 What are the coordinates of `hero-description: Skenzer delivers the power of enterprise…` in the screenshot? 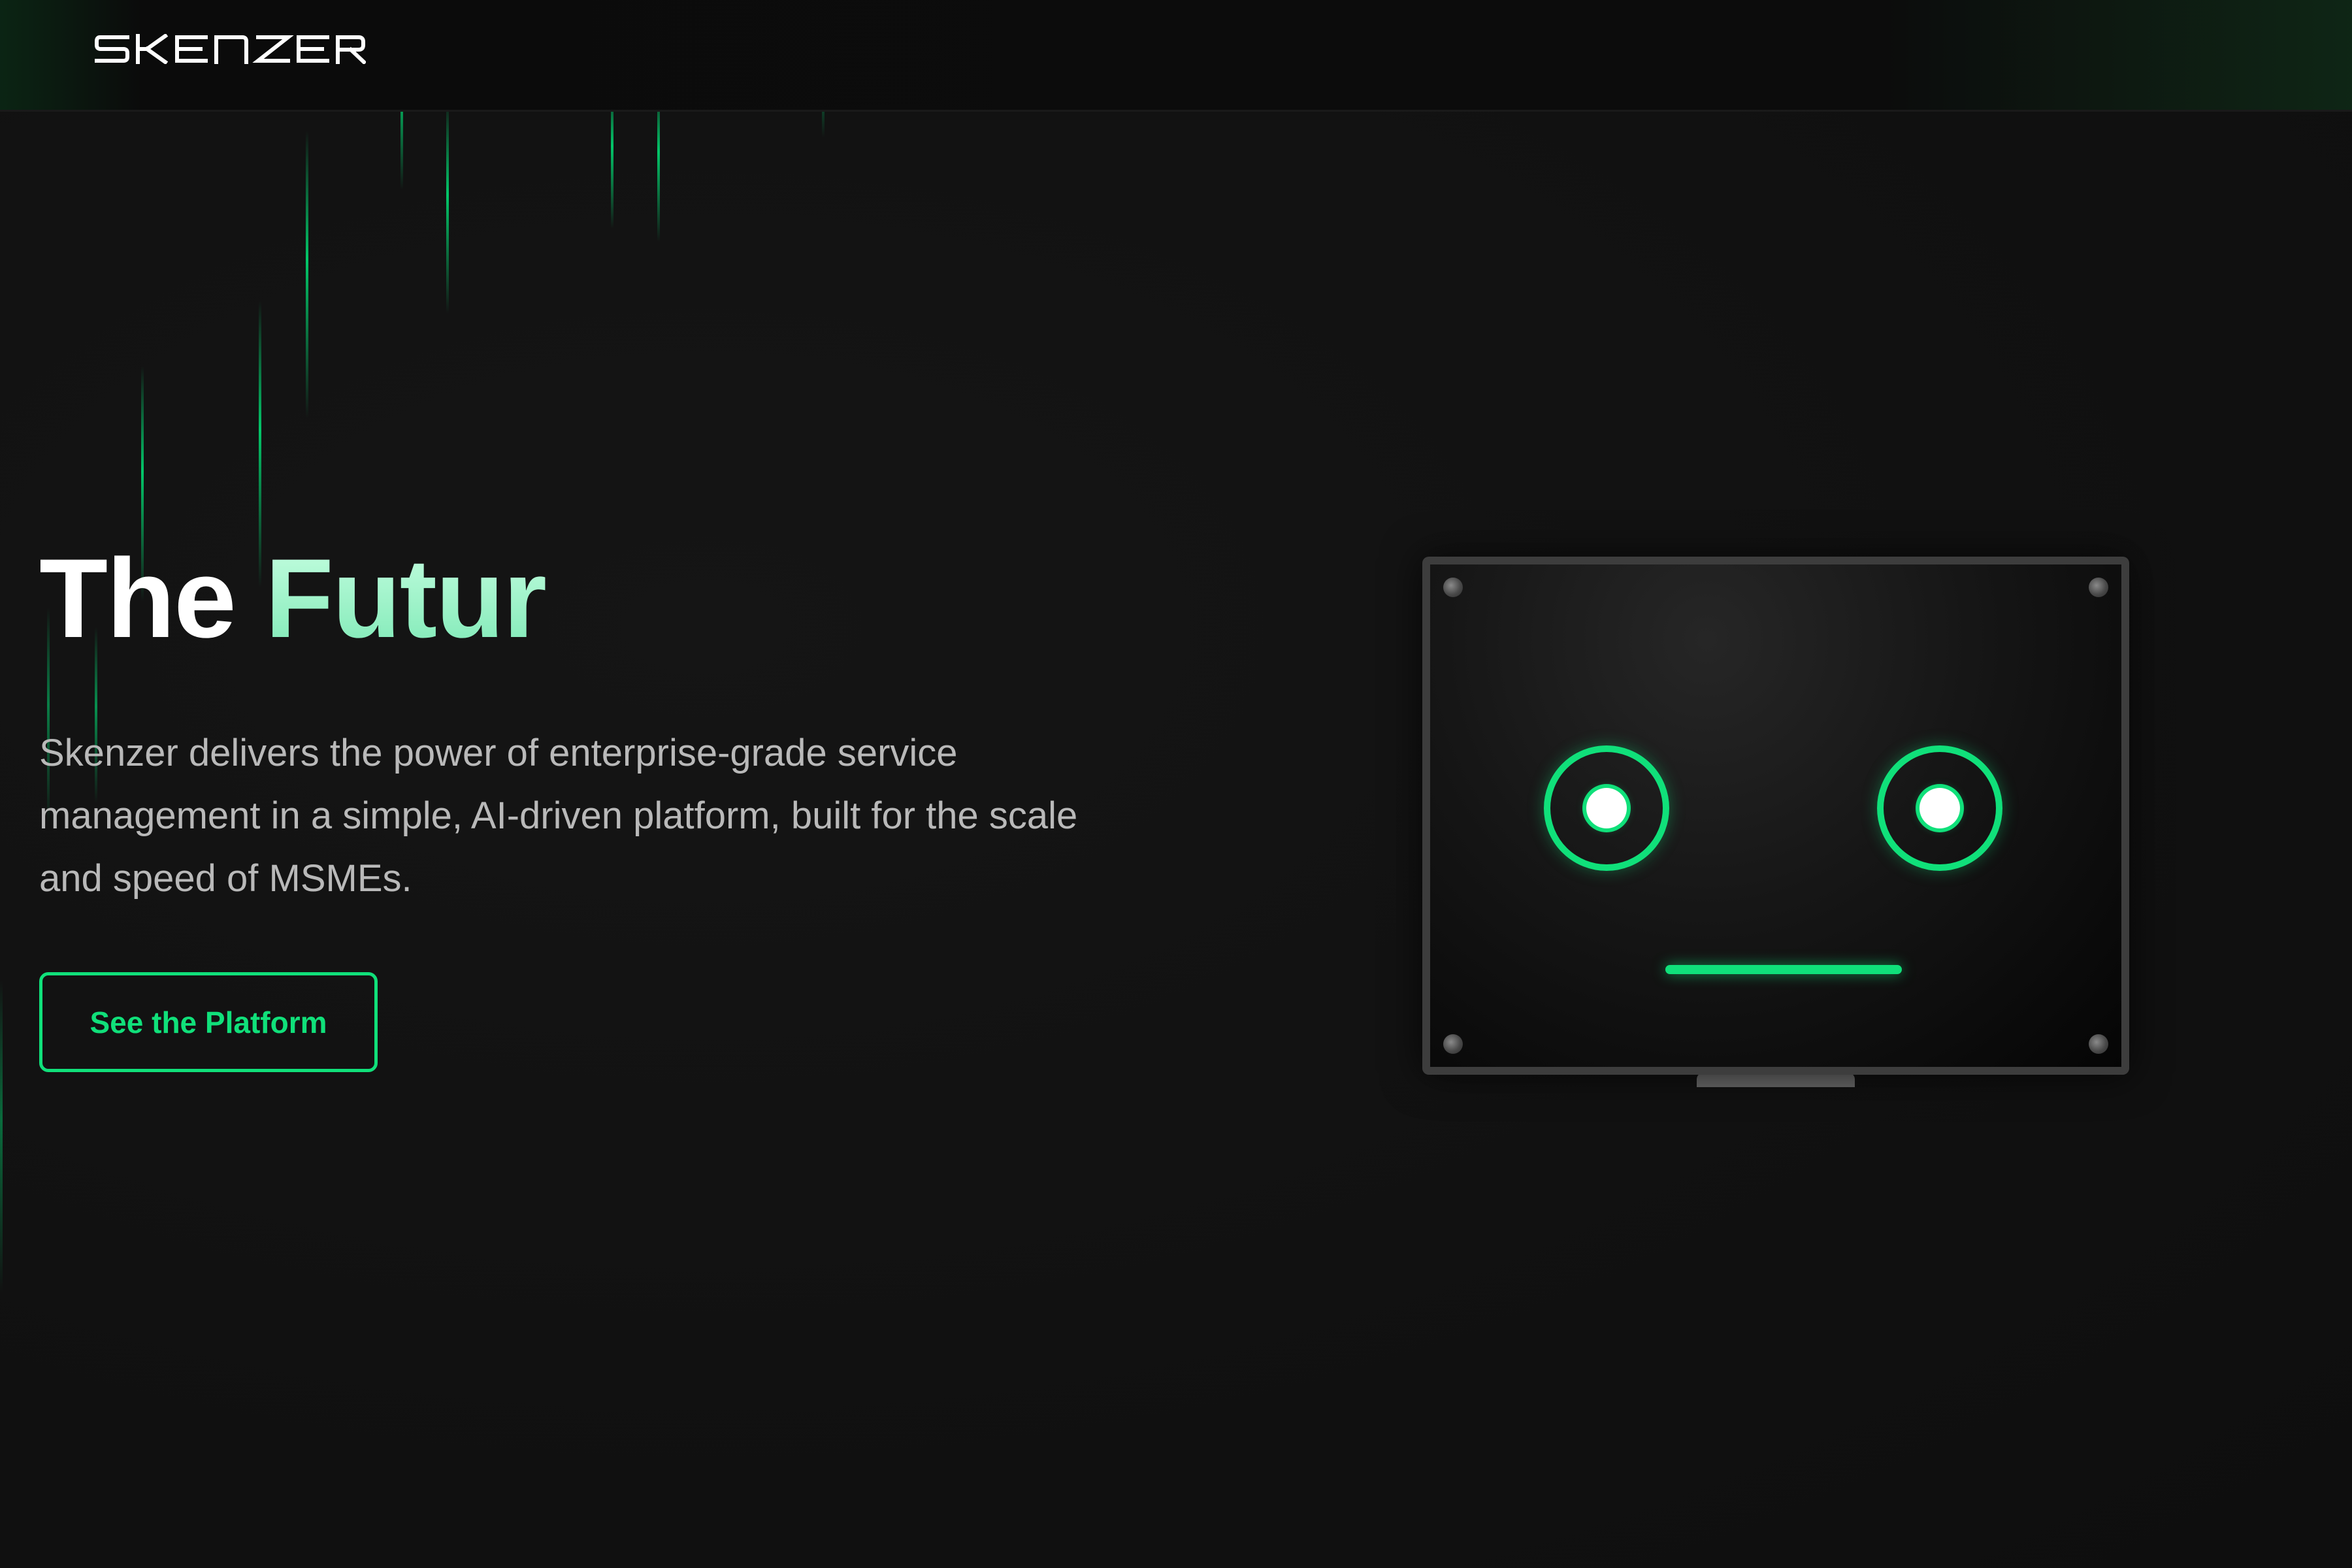 It's located at (558, 816).